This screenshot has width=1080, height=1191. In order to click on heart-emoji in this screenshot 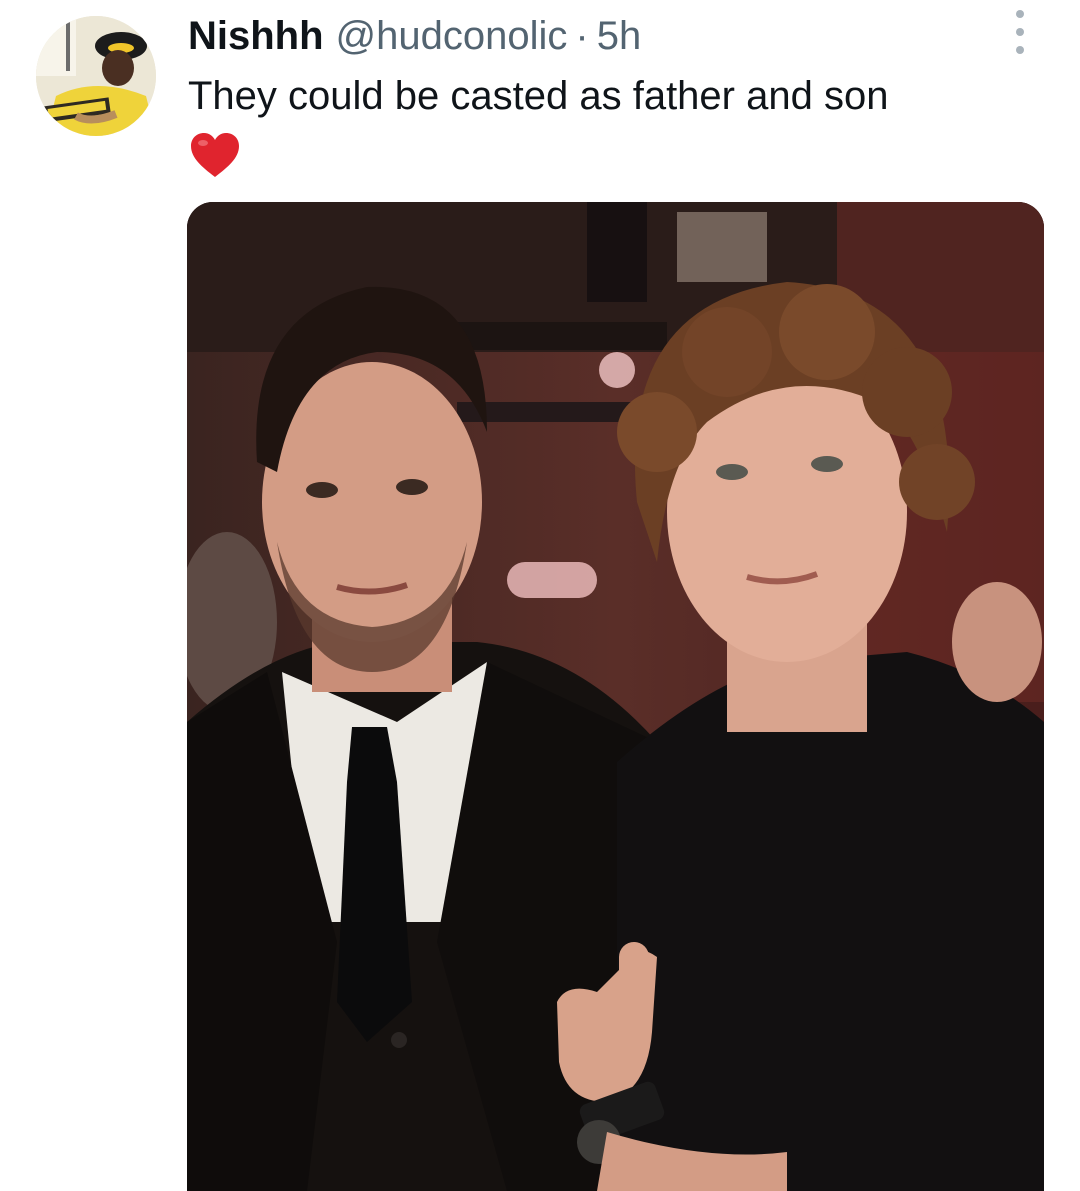, I will do `click(215, 155)`.